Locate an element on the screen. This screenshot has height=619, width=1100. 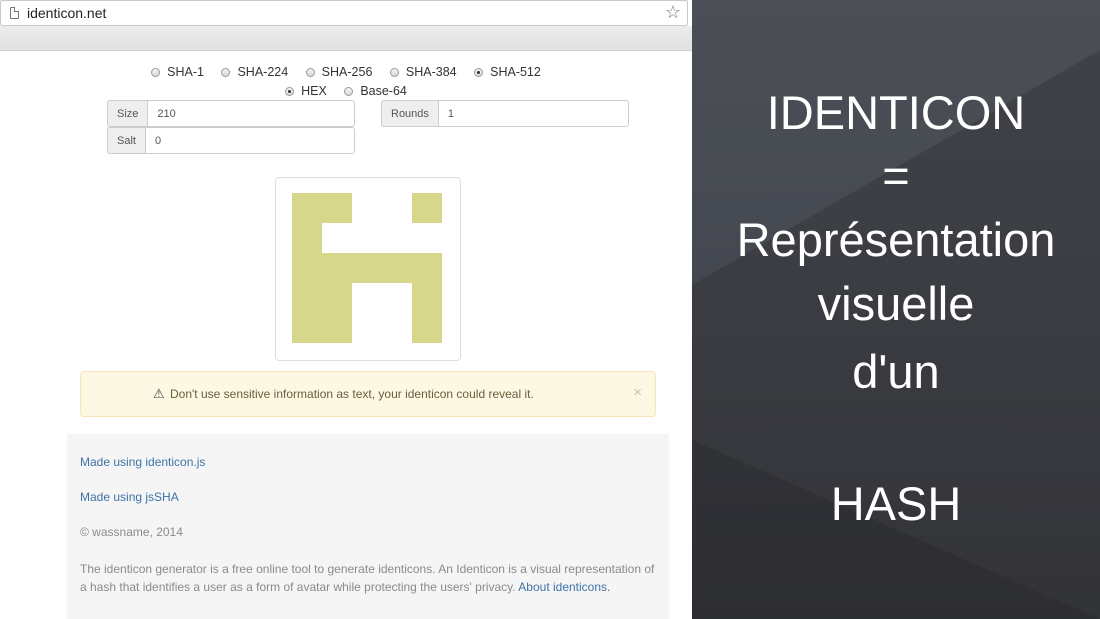
overlay-line: = is located at coordinates (896, 175).